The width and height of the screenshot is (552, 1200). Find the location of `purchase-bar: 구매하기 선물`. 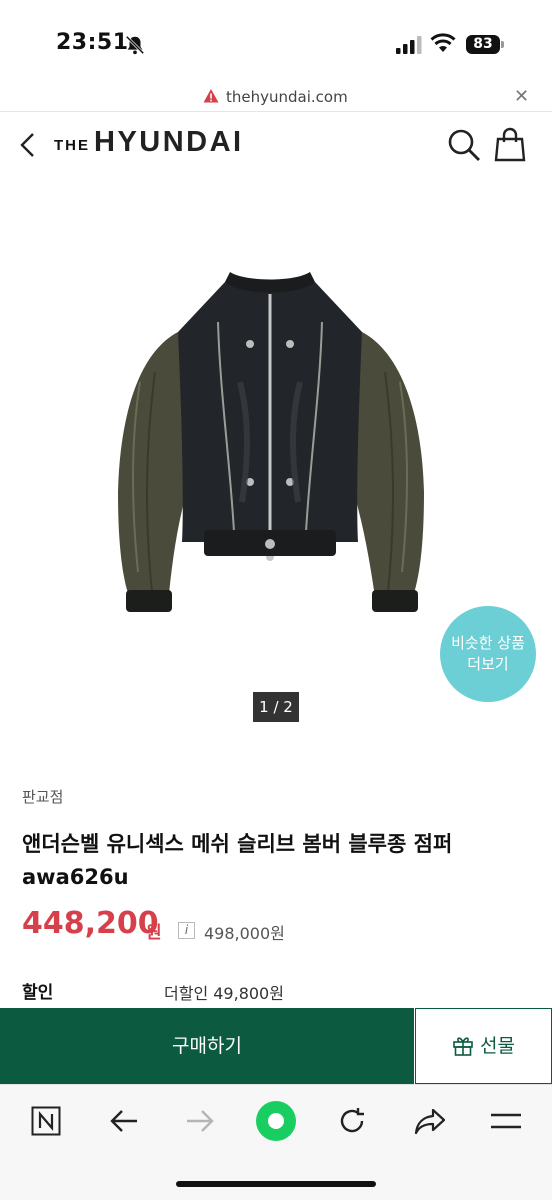

purchase-bar: 구매하기 선물 is located at coordinates (276, 1046).